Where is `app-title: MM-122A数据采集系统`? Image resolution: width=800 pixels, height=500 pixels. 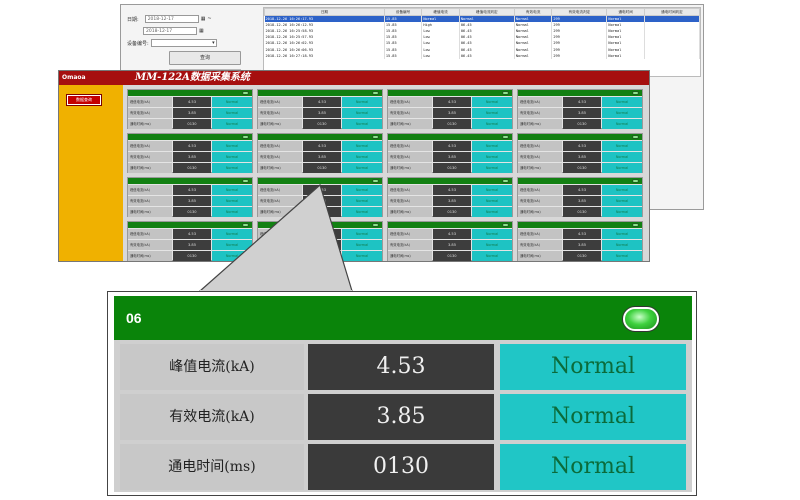 app-title: MM-122A数据采集系统 is located at coordinates (192, 77).